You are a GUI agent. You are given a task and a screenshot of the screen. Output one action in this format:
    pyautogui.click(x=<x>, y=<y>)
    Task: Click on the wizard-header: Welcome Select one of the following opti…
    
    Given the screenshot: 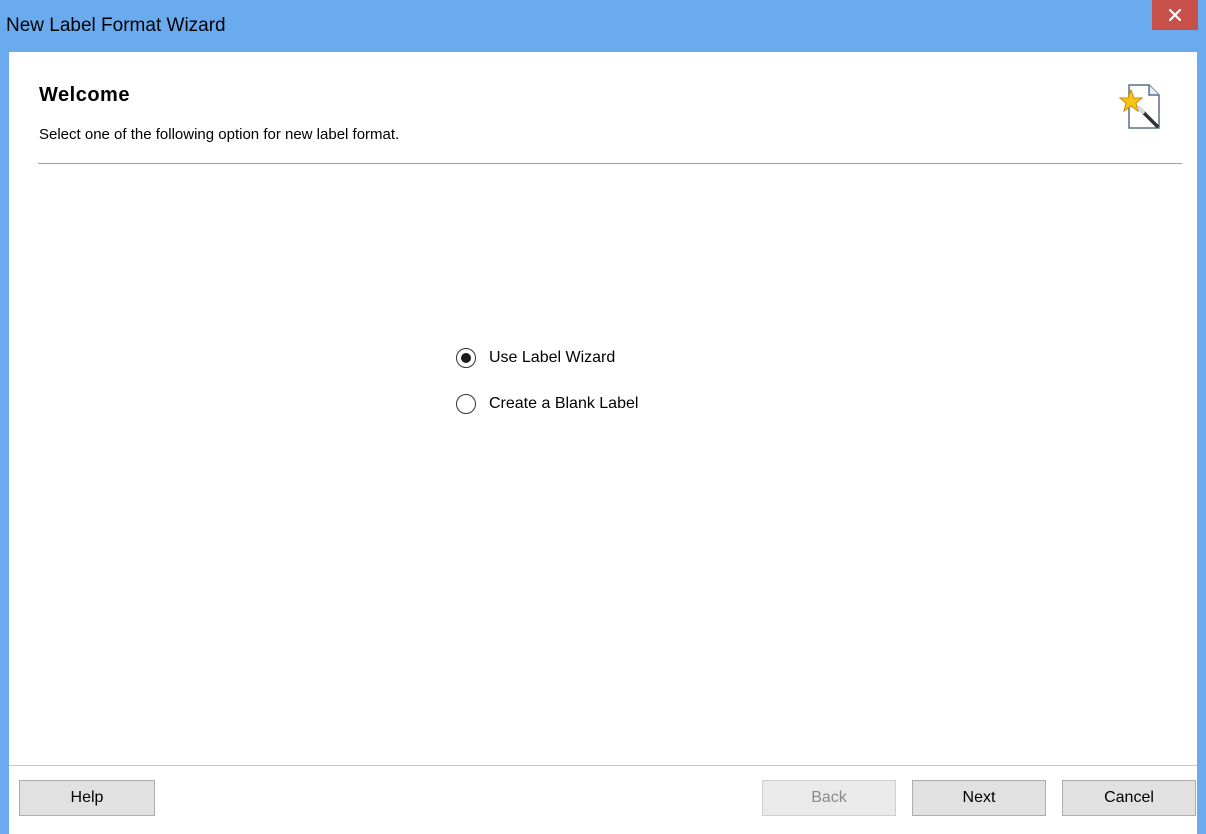 What is the action you would take?
    pyautogui.click(x=603, y=108)
    